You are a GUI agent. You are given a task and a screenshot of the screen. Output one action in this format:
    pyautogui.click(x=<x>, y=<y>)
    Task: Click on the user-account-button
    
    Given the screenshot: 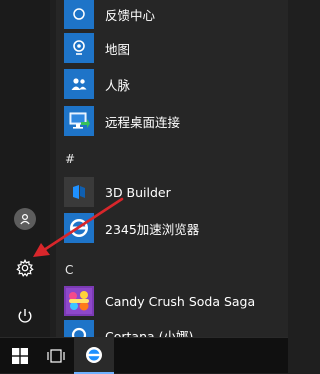 What is the action you would take?
    pyautogui.click(x=25, y=219)
    